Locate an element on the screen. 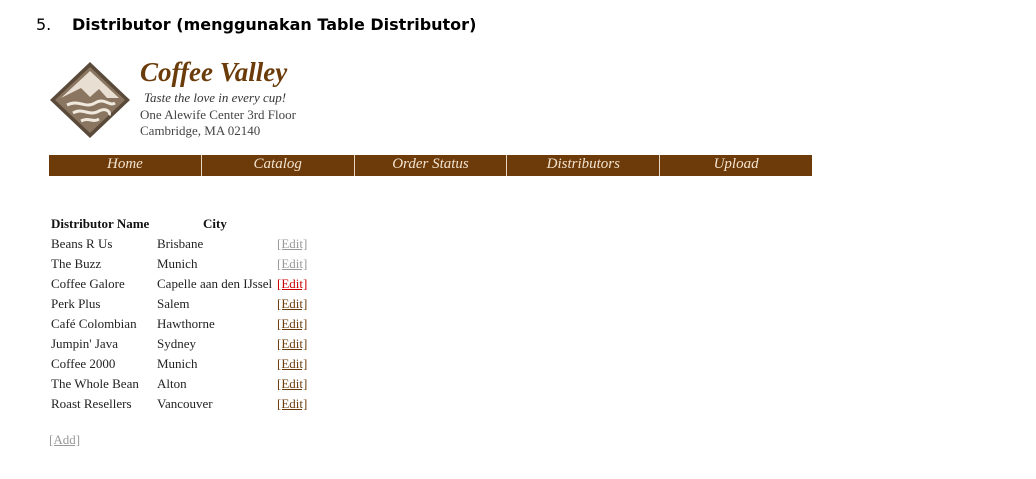  coffee-valley-logo is located at coordinates (90, 100).